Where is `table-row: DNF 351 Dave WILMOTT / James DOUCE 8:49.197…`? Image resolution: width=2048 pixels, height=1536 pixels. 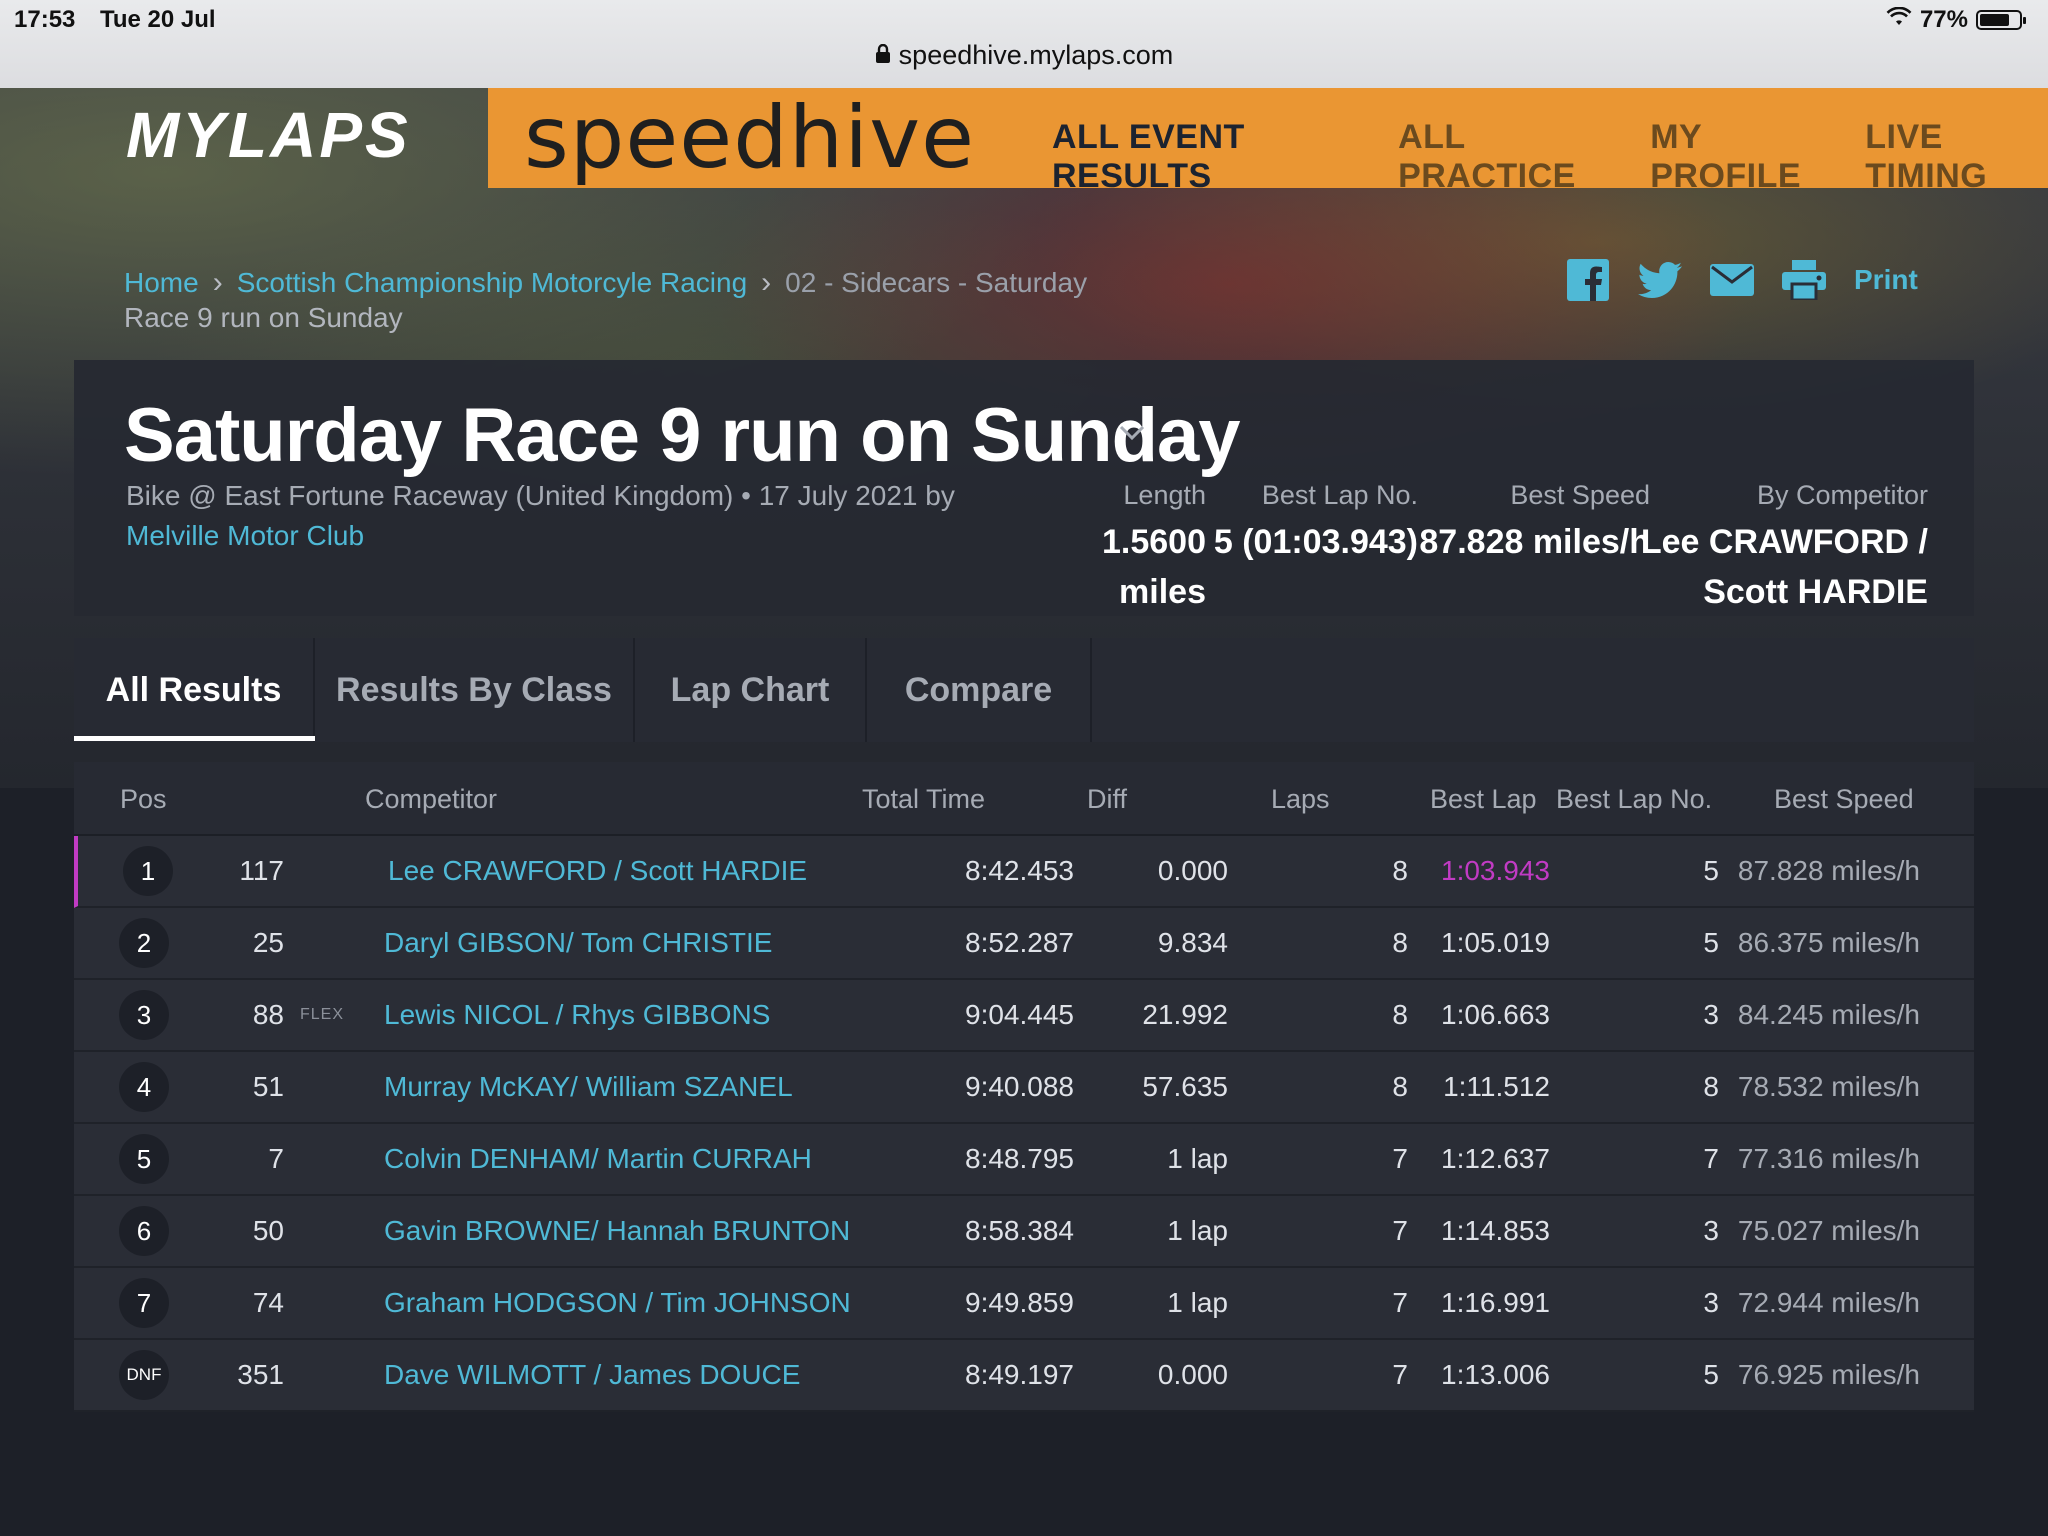 table-row: DNF 351 Dave WILMOTT / James DOUCE 8:49.197… is located at coordinates (1024, 1376).